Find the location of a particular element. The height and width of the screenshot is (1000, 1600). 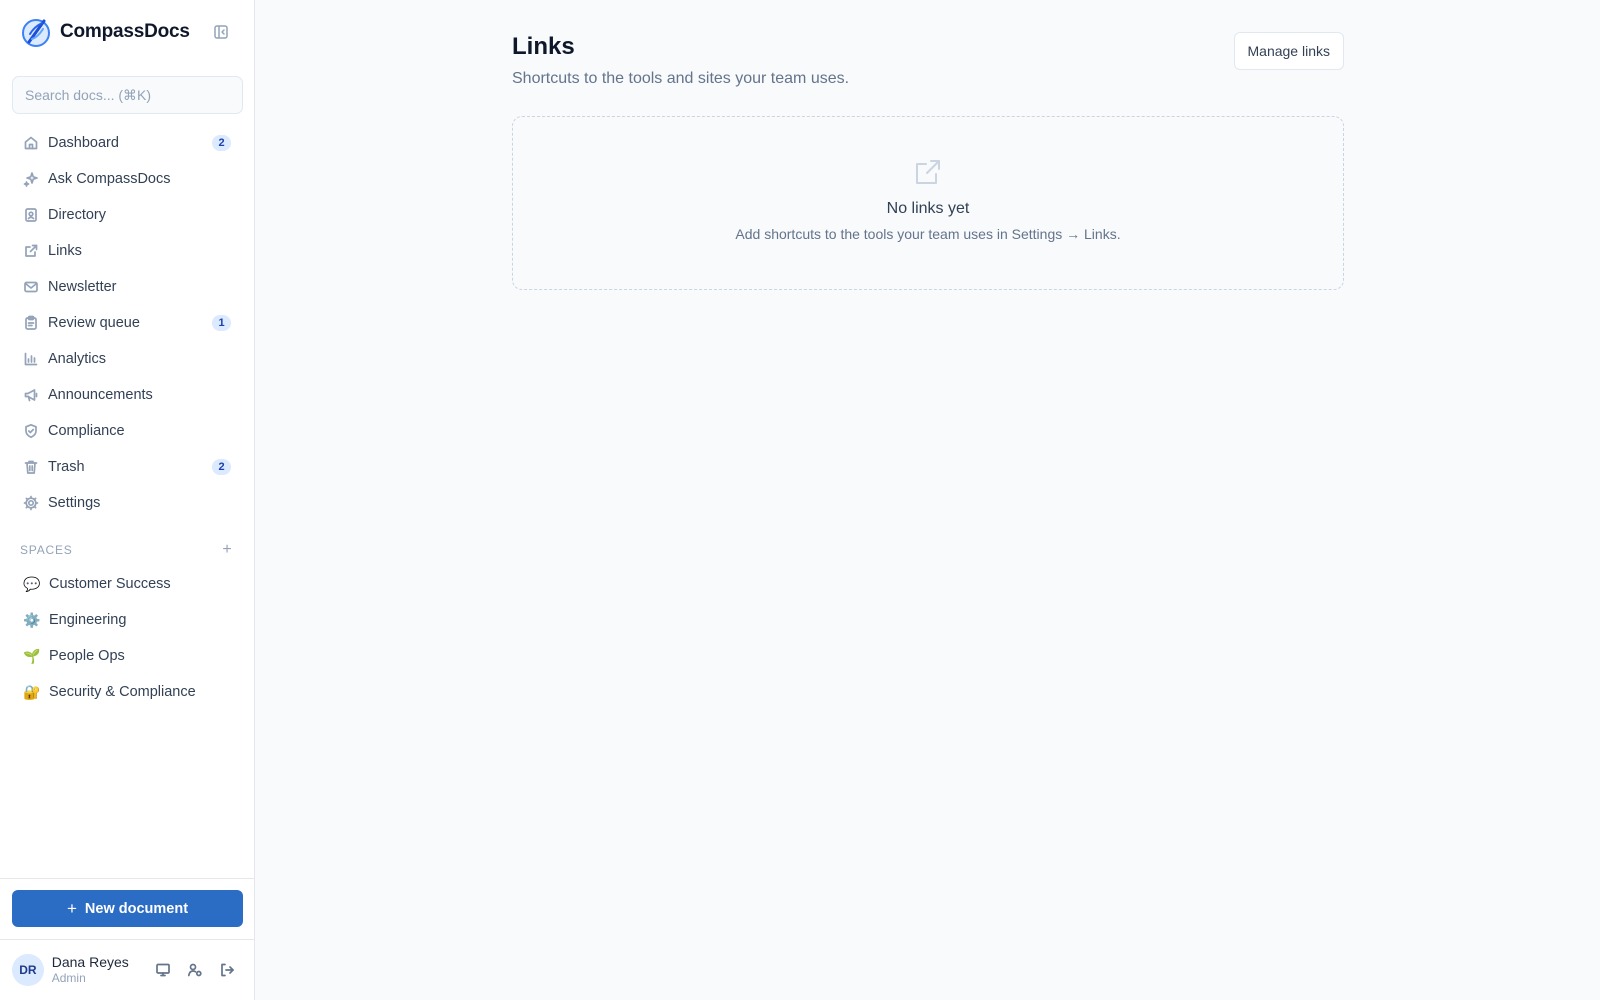

avatar: DR is located at coordinates (28, 970).